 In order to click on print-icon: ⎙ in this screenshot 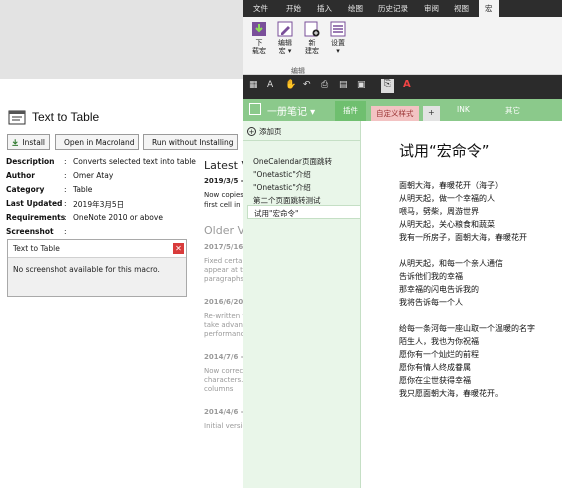, I will do `click(324, 85)`.